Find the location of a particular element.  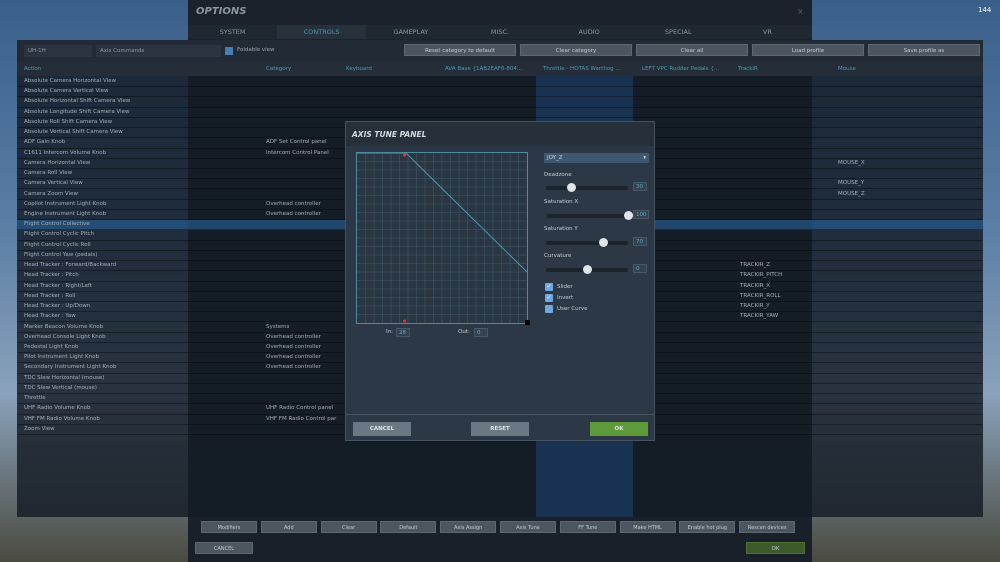

panel-ok-button: OK is located at coordinates (619, 429).